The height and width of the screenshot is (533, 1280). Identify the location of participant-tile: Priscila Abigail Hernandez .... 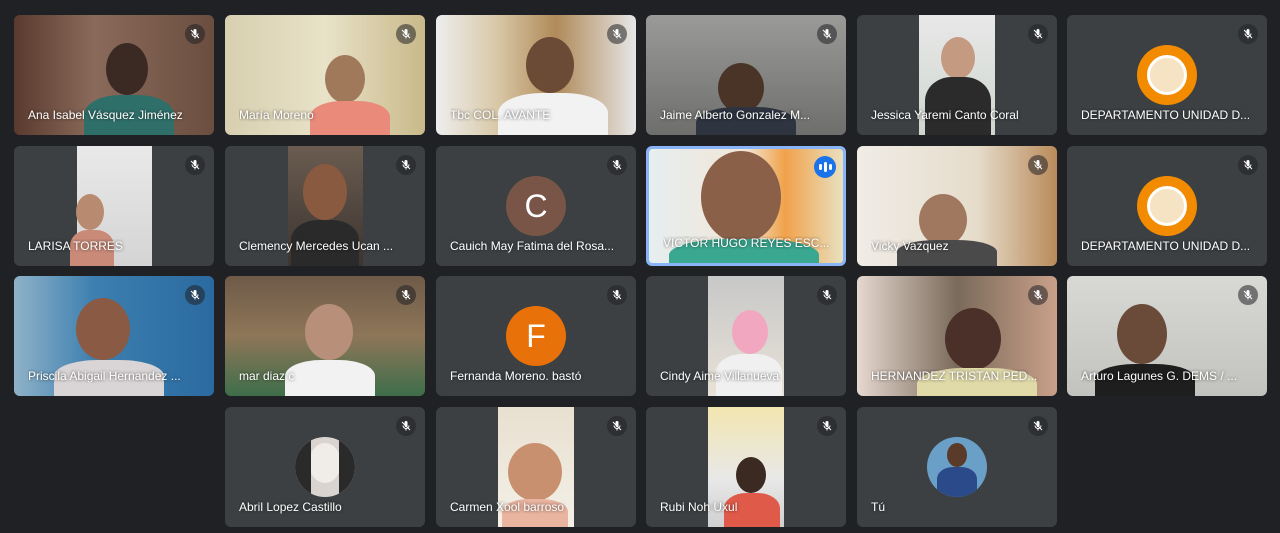
(114, 336).